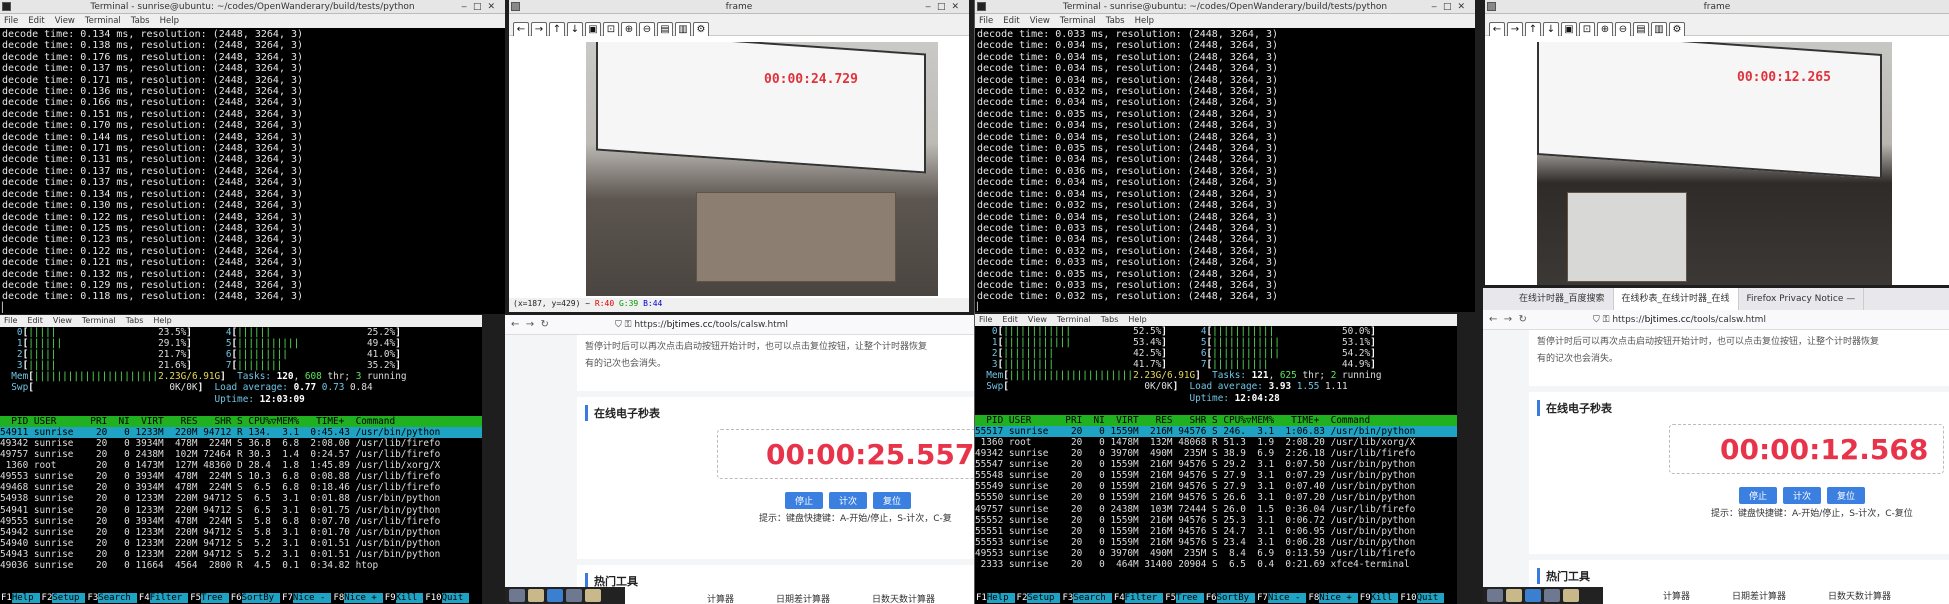 This screenshot has height=604, width=1949. I want to click on frame-window: frame ← → ↑ ↓ ▣ ⊡ ⊕ ⊖ ▤ ▥ ⚙ 00:00:12.265, so click(1717, 142).